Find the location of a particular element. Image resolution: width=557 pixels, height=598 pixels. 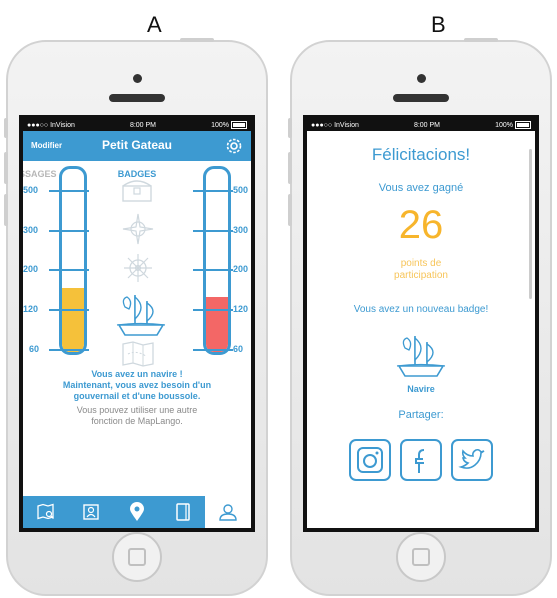

navigation-bar: Modifier Petit Gateau is located at coordinates (137, 146).